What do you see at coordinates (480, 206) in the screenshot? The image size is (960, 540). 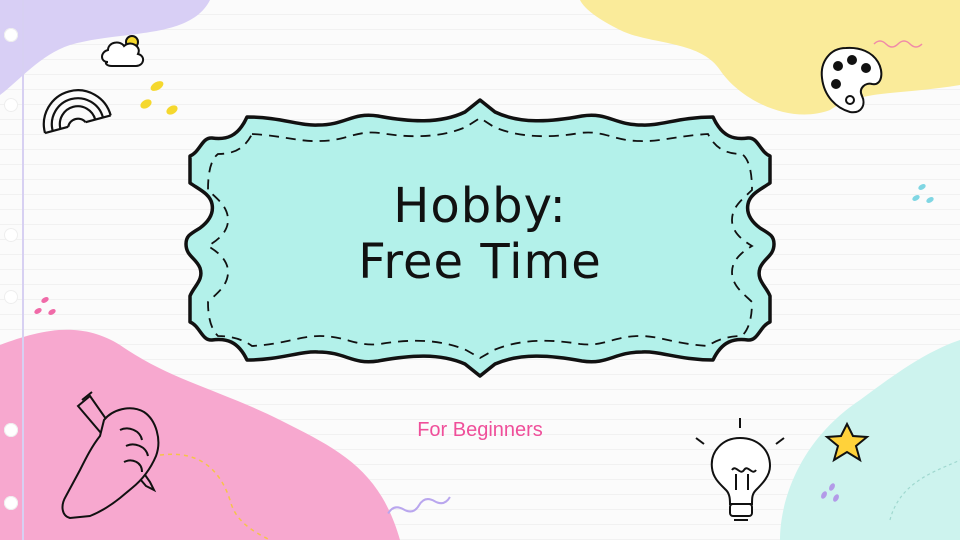 I see `title-line-1: Hobby:` at bounding box center [480, 206].